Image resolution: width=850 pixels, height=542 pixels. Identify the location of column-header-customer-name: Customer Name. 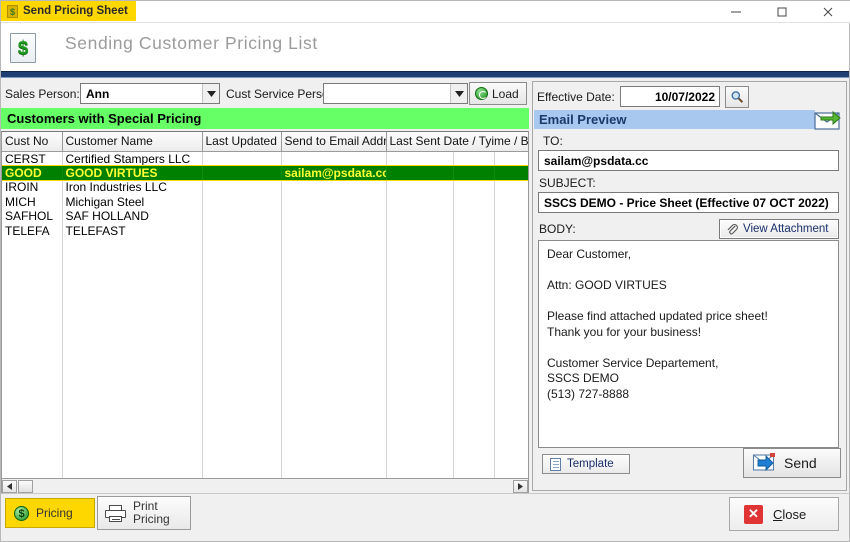
(132, 142).